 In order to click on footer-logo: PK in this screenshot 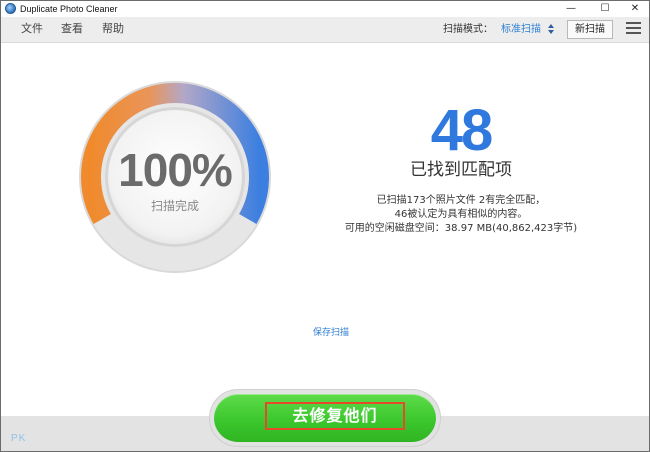, I will do `click(19, 438)`.